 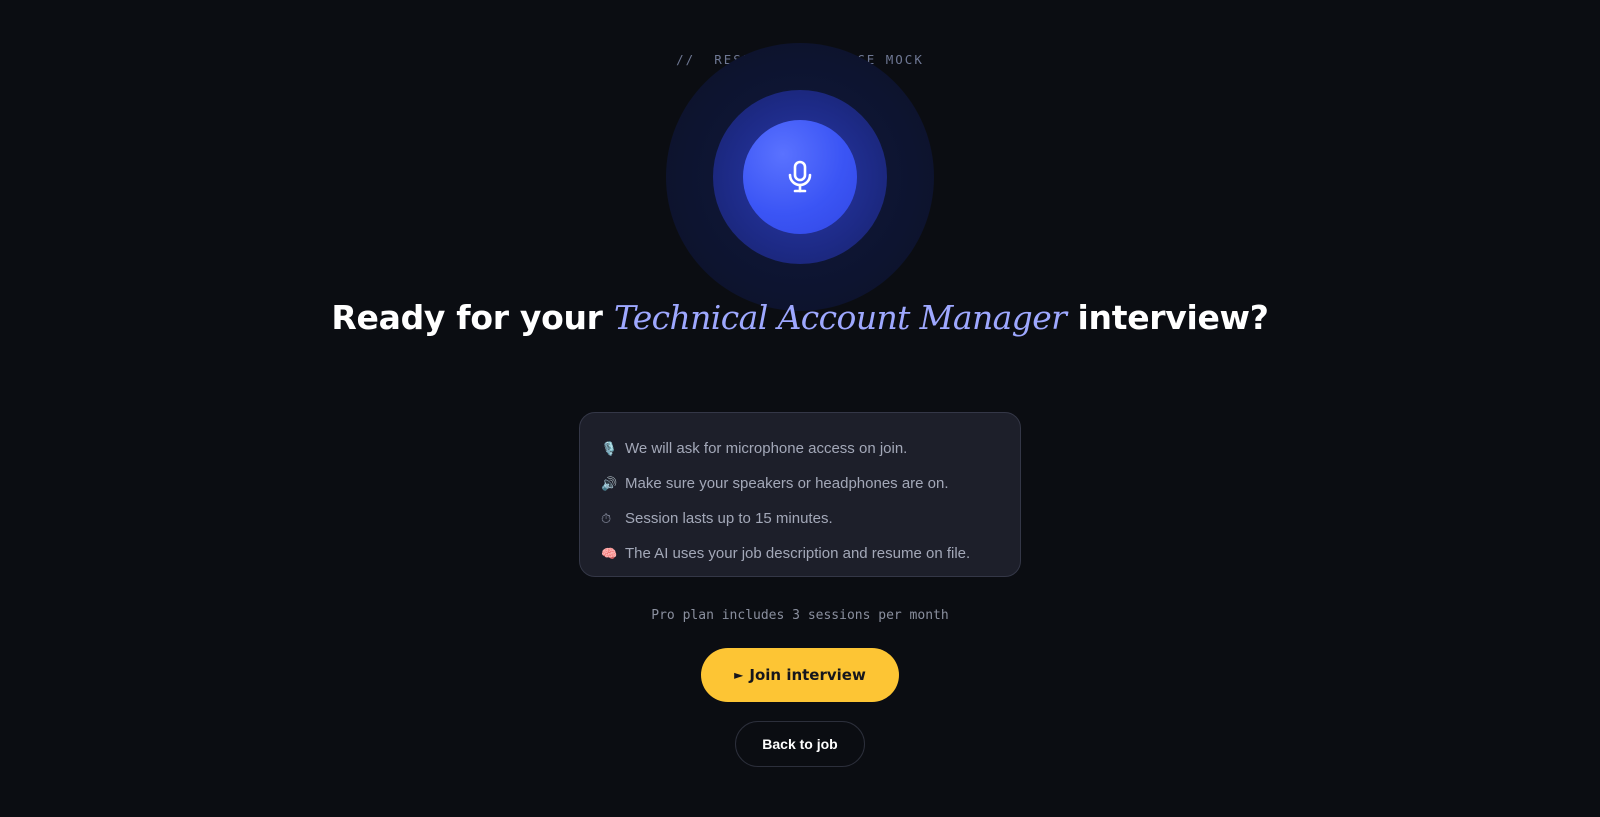 I want to click on info-item-duration: ⏱ Session lasts up to 15 minutes., so click(x=800, y=518).